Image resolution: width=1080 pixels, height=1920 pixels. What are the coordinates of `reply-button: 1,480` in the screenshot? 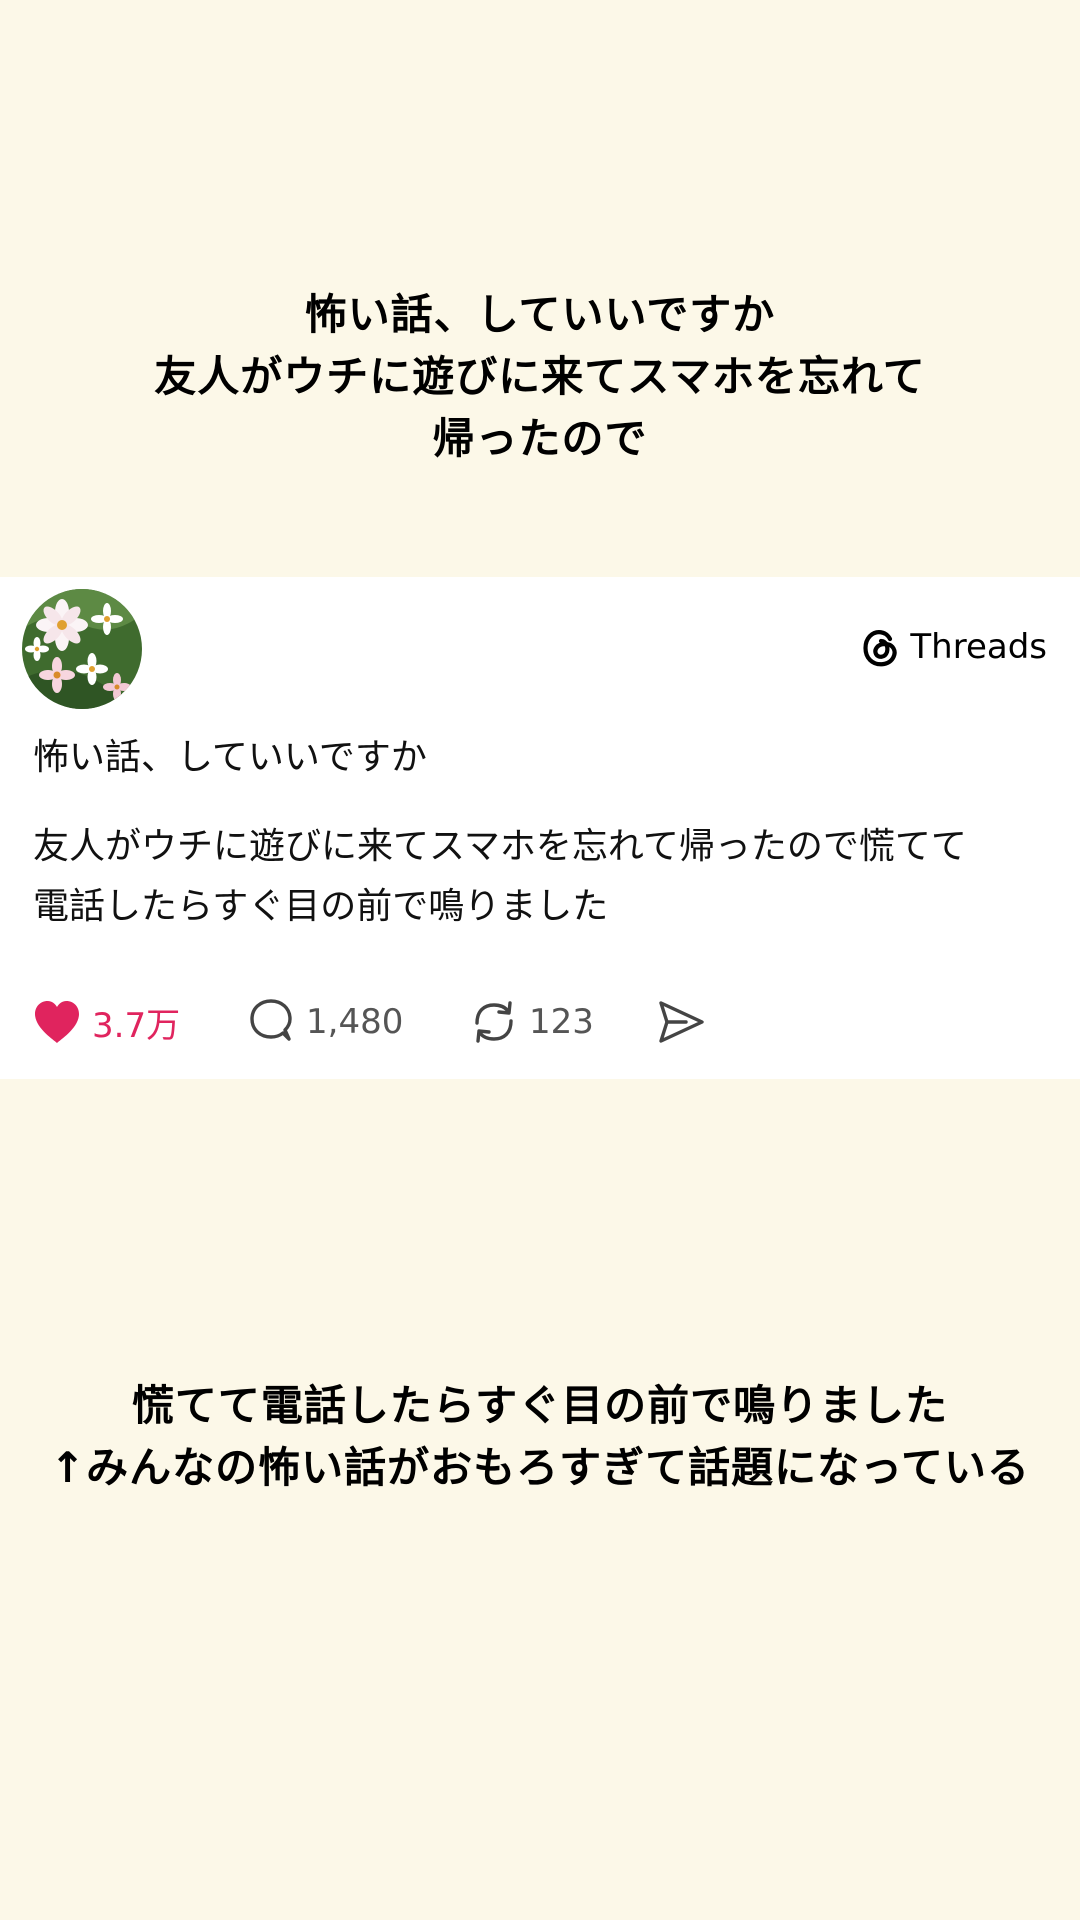 It's located at (324, 1022).